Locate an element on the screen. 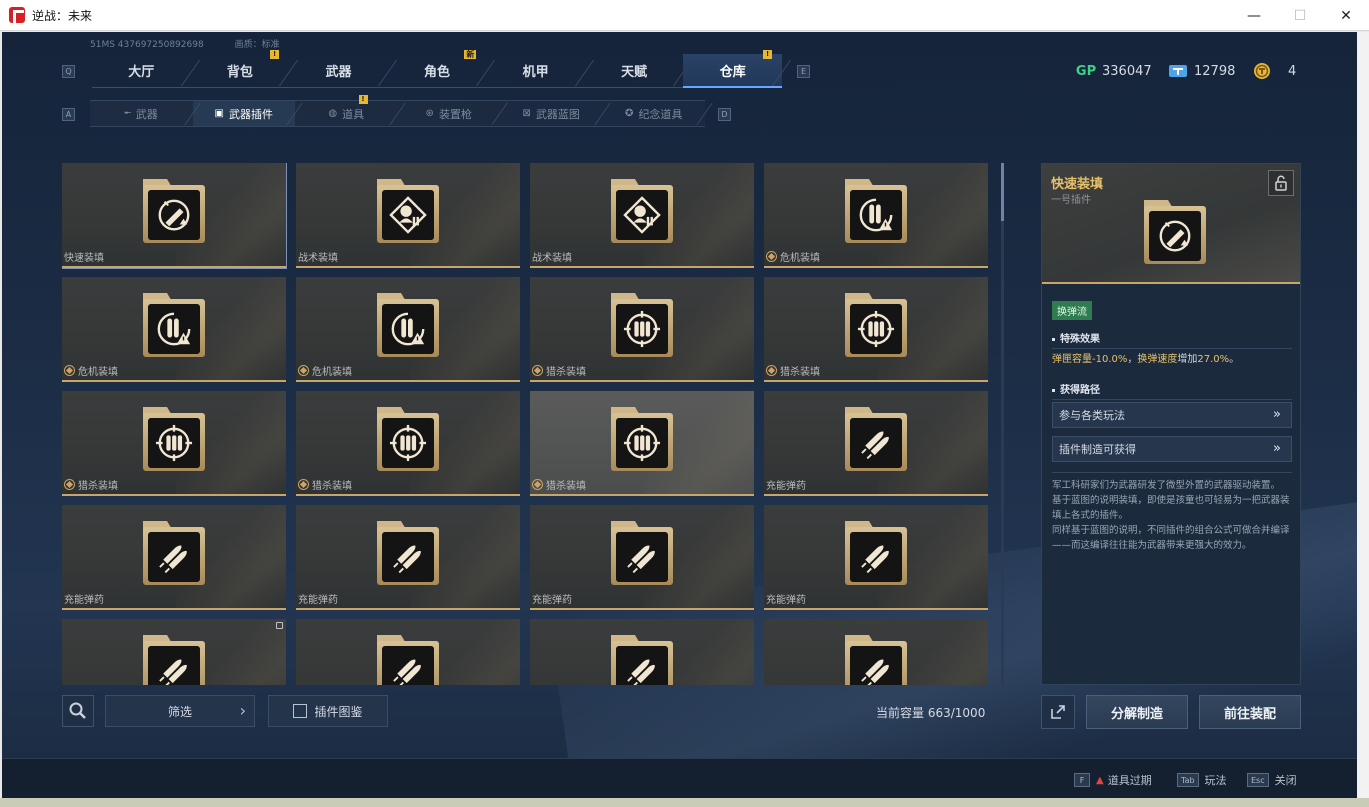 Image resolution: width=1369 pixels, height=807 pixels. tab-sub-5: ✪ 纪念道具 is located at coordinates (654, 113).